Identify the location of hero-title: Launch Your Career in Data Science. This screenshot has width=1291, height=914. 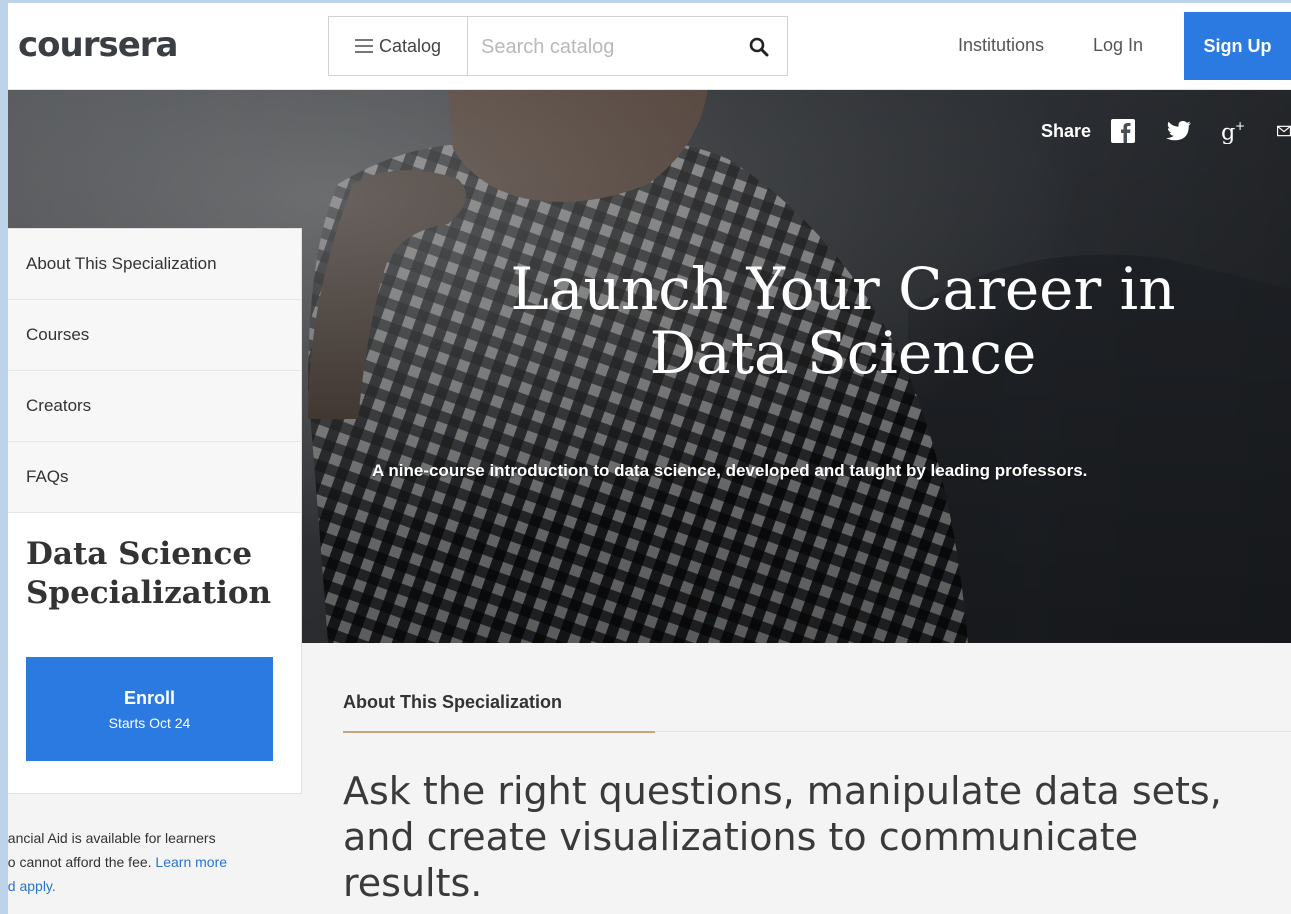
(814, 321).